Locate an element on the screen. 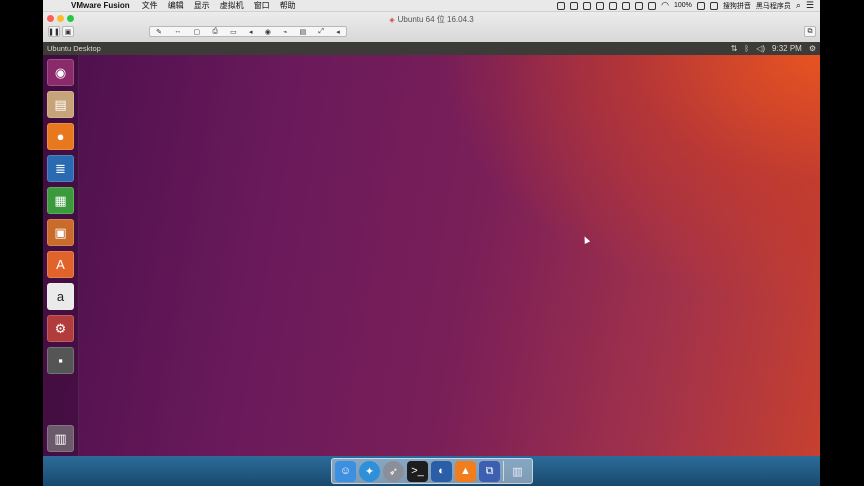 This screenshot has height=486, width=864. launcher-amazon: a is located at coordinates (60, 296).